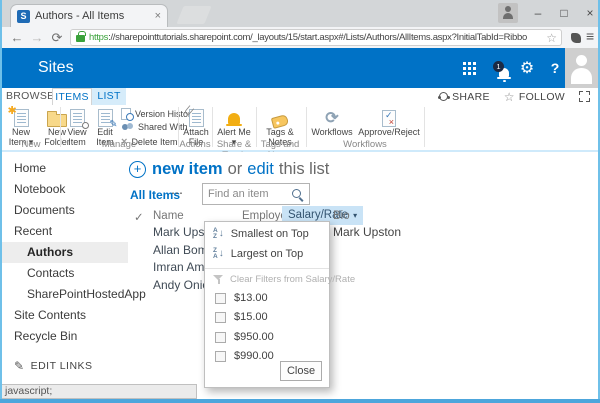 Image resolution: width=600 pixels, height=403 pixels. I want to click on clear-filters-option-disabled: Clear Filters from Salary/Rate, so click(284, 279).